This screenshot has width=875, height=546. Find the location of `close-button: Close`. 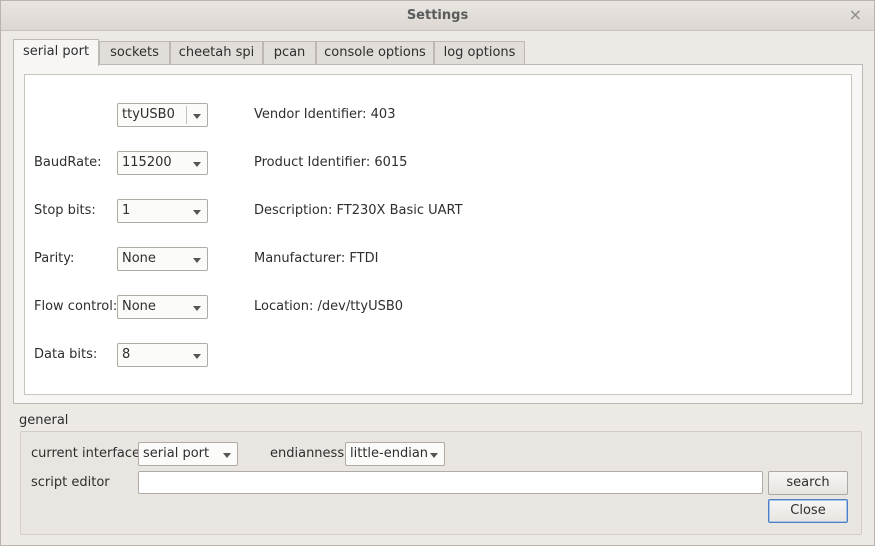

close-button: Close is located at coordinates (808, 511).